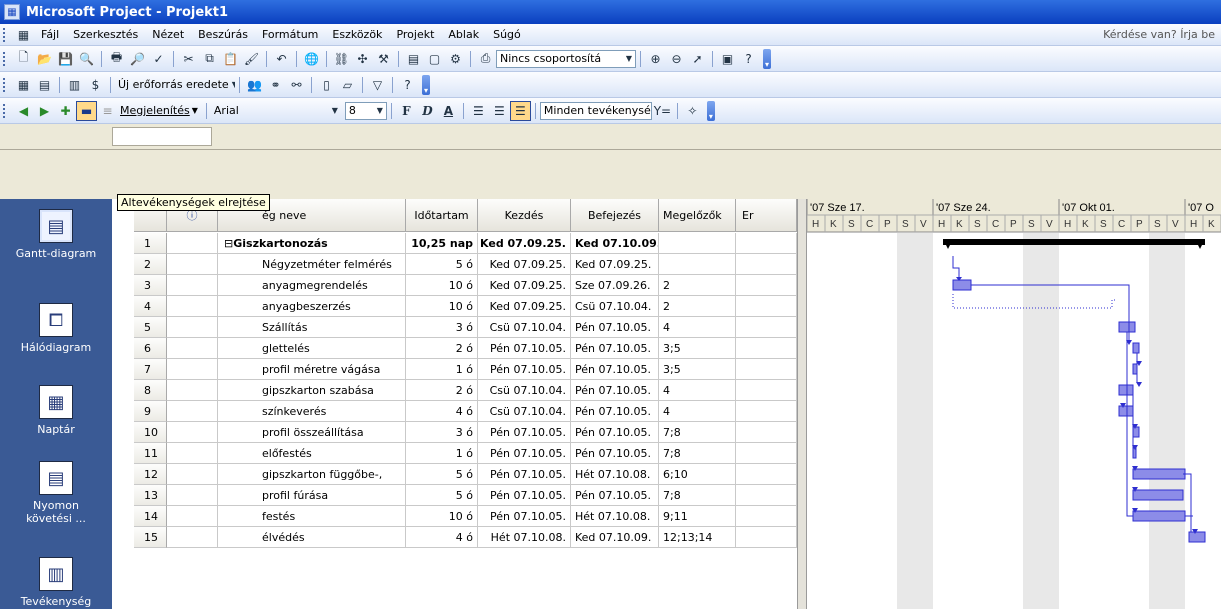 The height and width of the screenshot is (609, 1221). I want to click on bold-button: F, so click(406, 111).